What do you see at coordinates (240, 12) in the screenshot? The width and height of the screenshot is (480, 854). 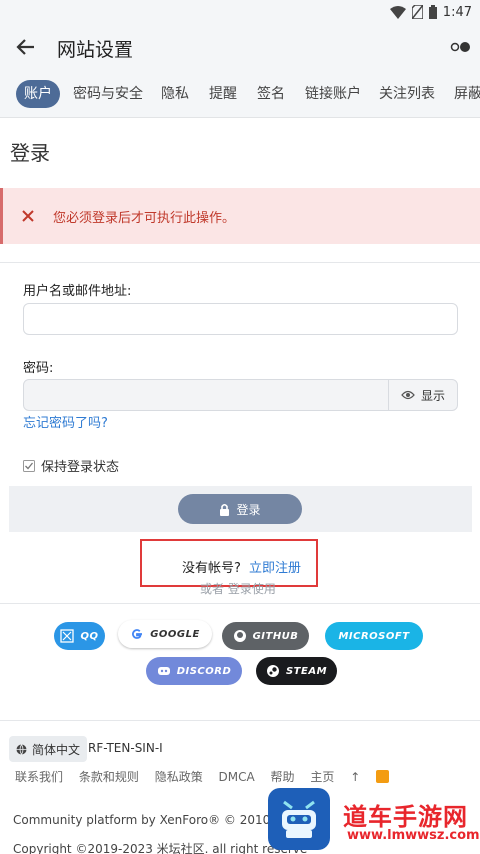 I see `status-bar: 1:47` at bounding box center [240, 12].